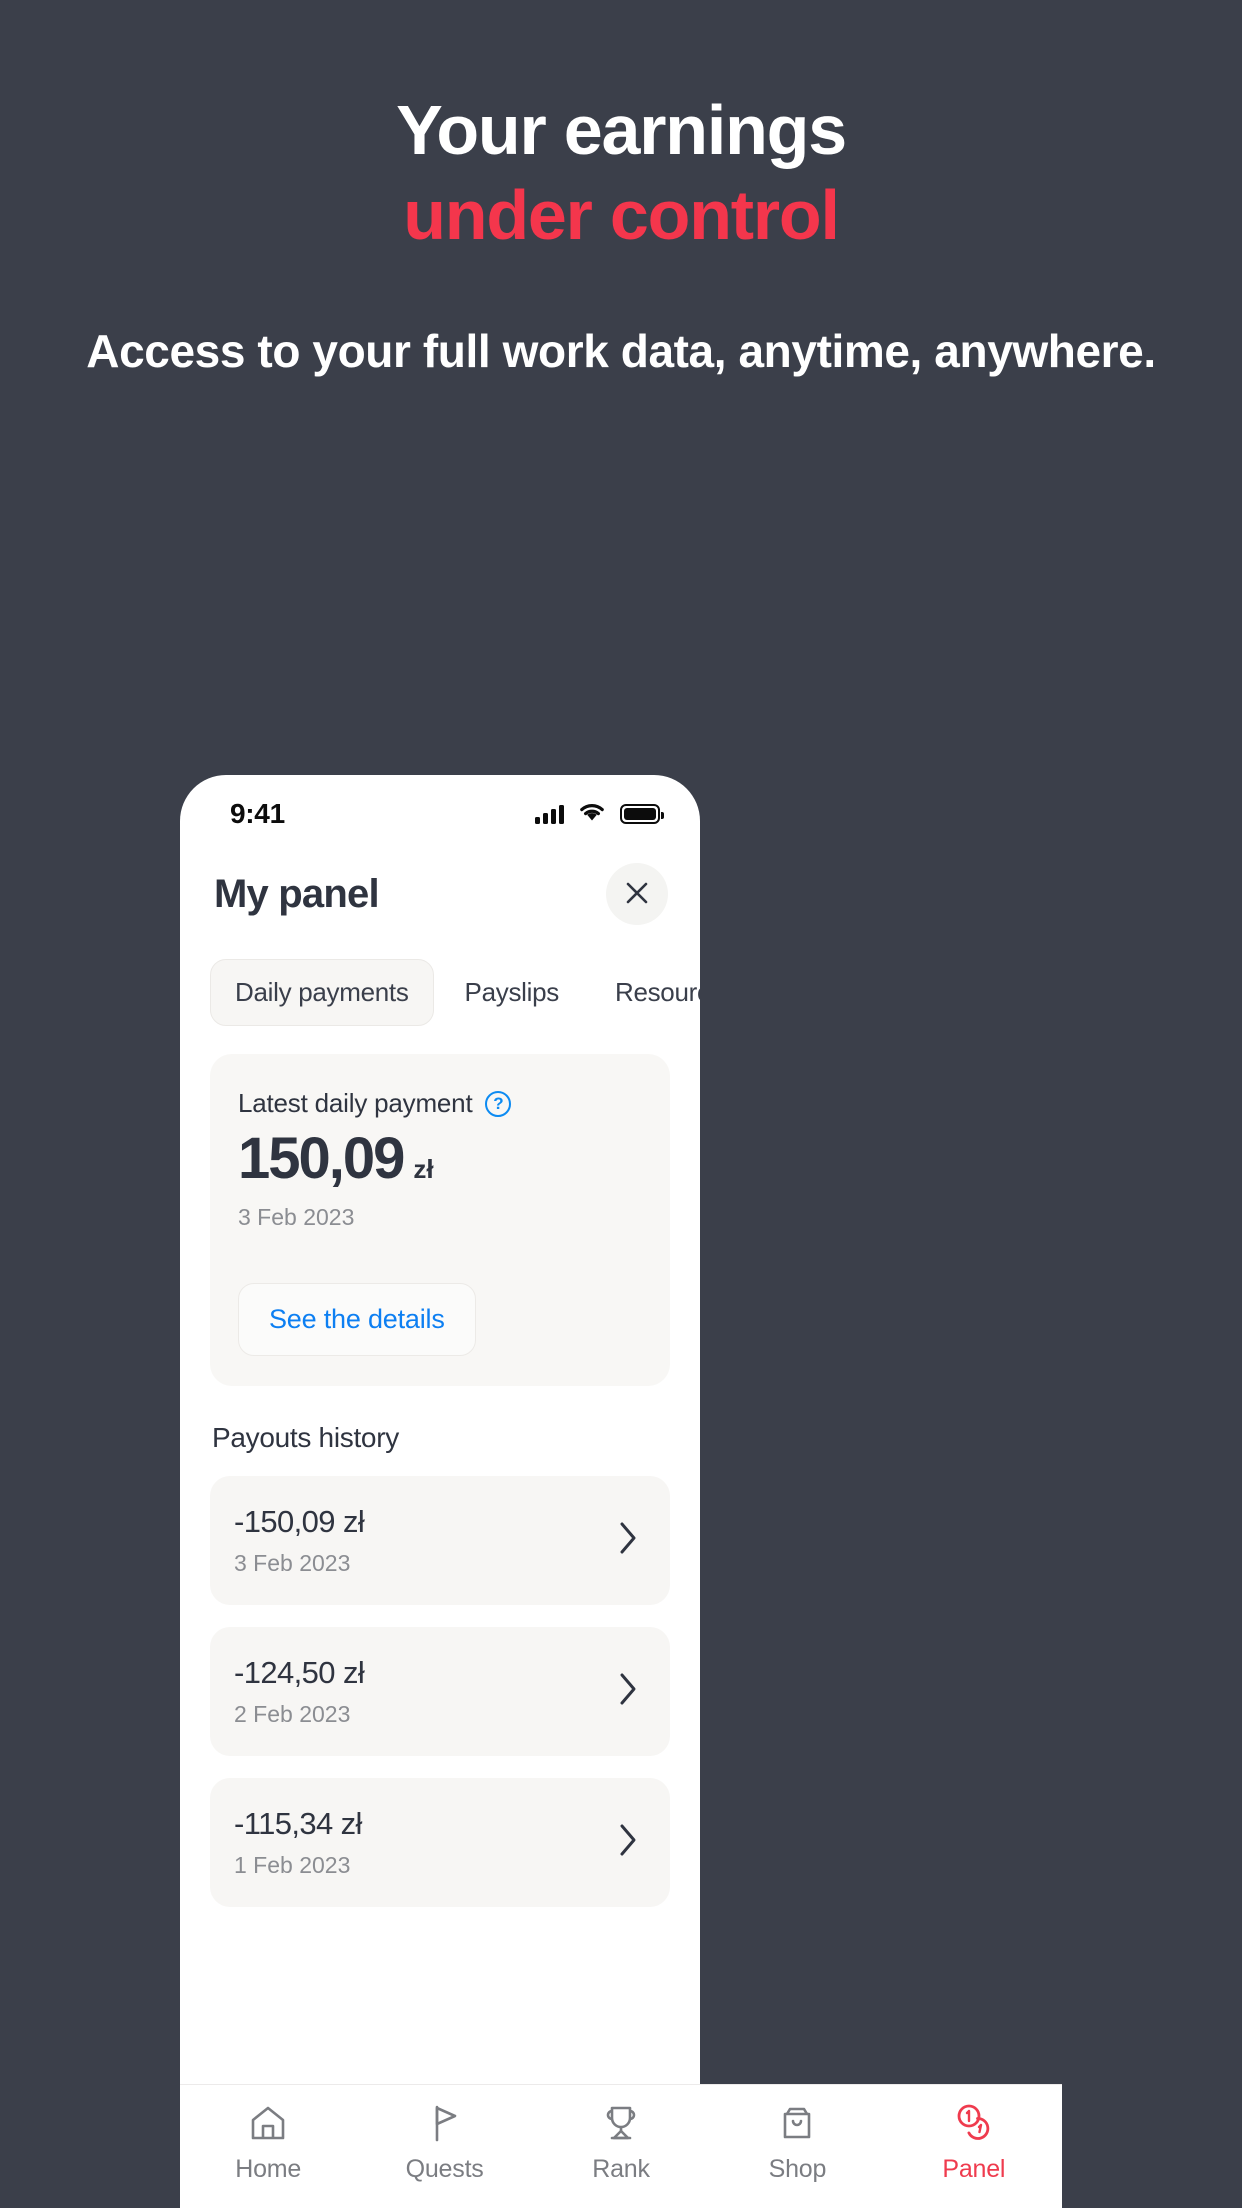 This screenshot has width=1242, height=2208. I want to click on table-row: -124,50 zł 2 Feb 2023, so click(440, 1691).